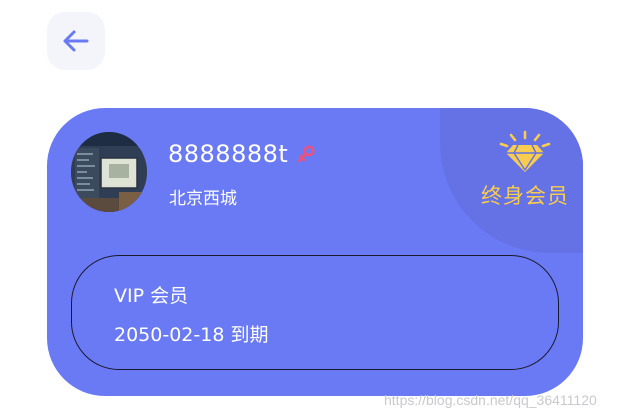 This screenshot has width=632, height=420. I want to click on back-button, so click(76, 41).